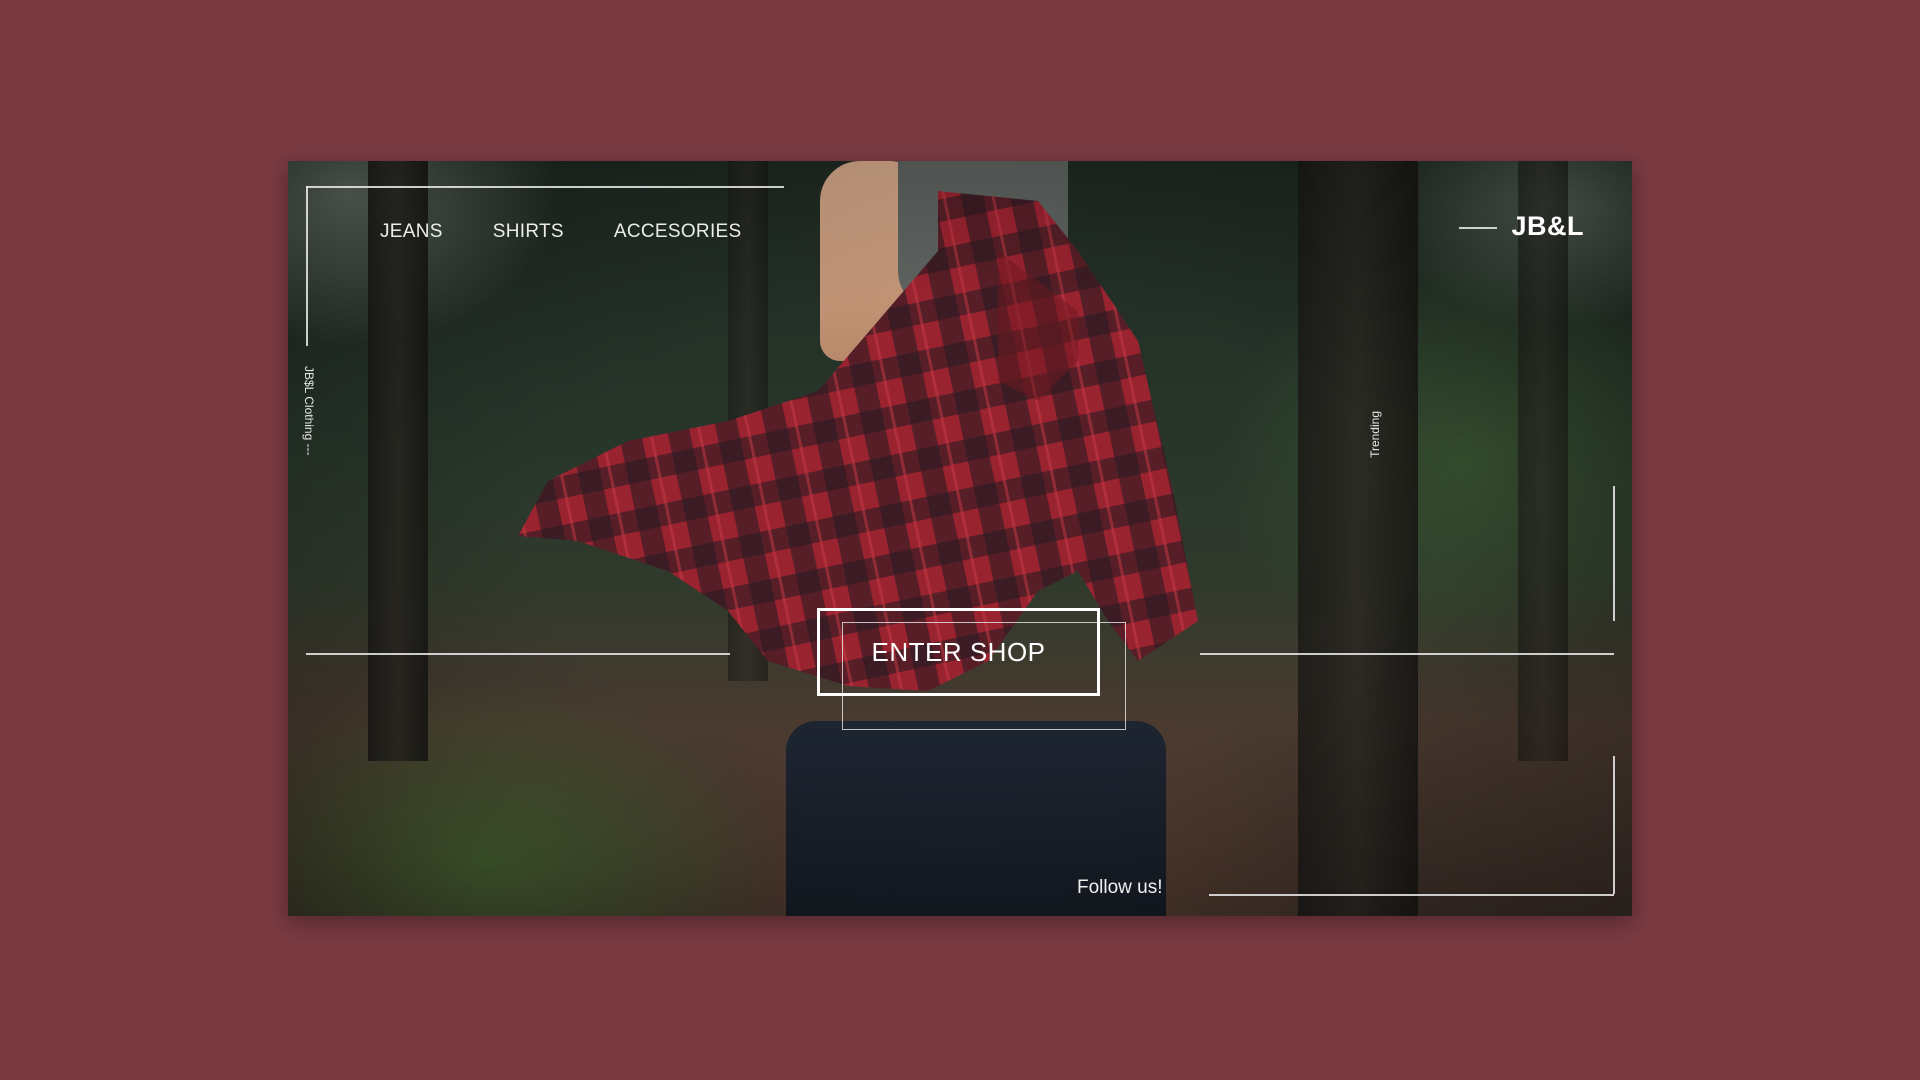 The height and width of the screenshot is (1080, 1920). I want to click on nav-item-accesories: ACCESORIES, so click(678, 232).